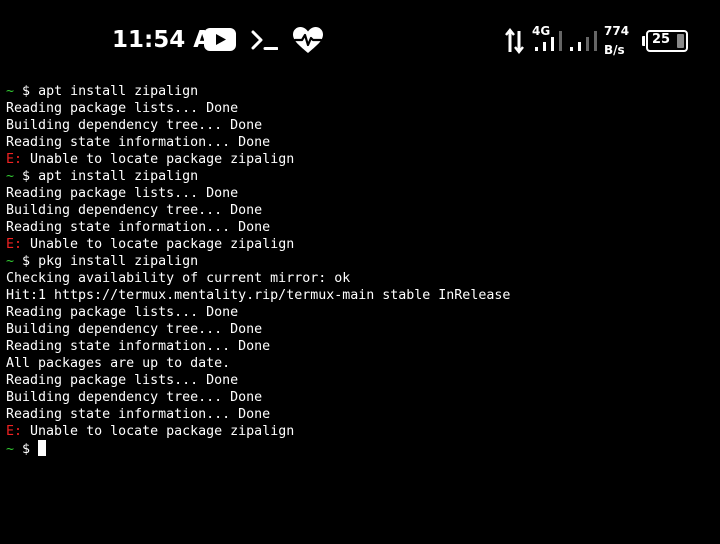  I want to click on heart-rate-icon, so click(308, 40).